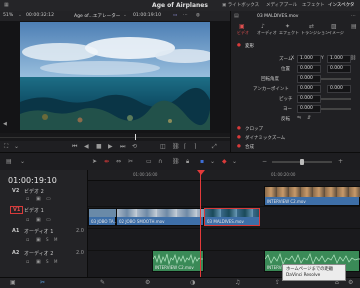 This screenshot has width=360, height=288. What do you see at coordinates (315, 33) in the screenshot?
I see `tab-transition: トランジション` at bounding box center [315, 33].